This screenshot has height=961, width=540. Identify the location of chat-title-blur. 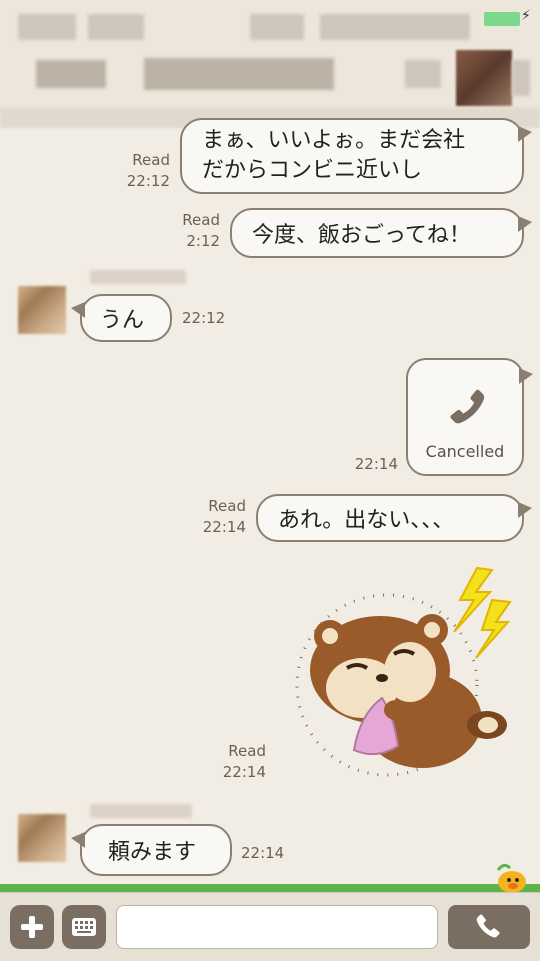
(239, 74).